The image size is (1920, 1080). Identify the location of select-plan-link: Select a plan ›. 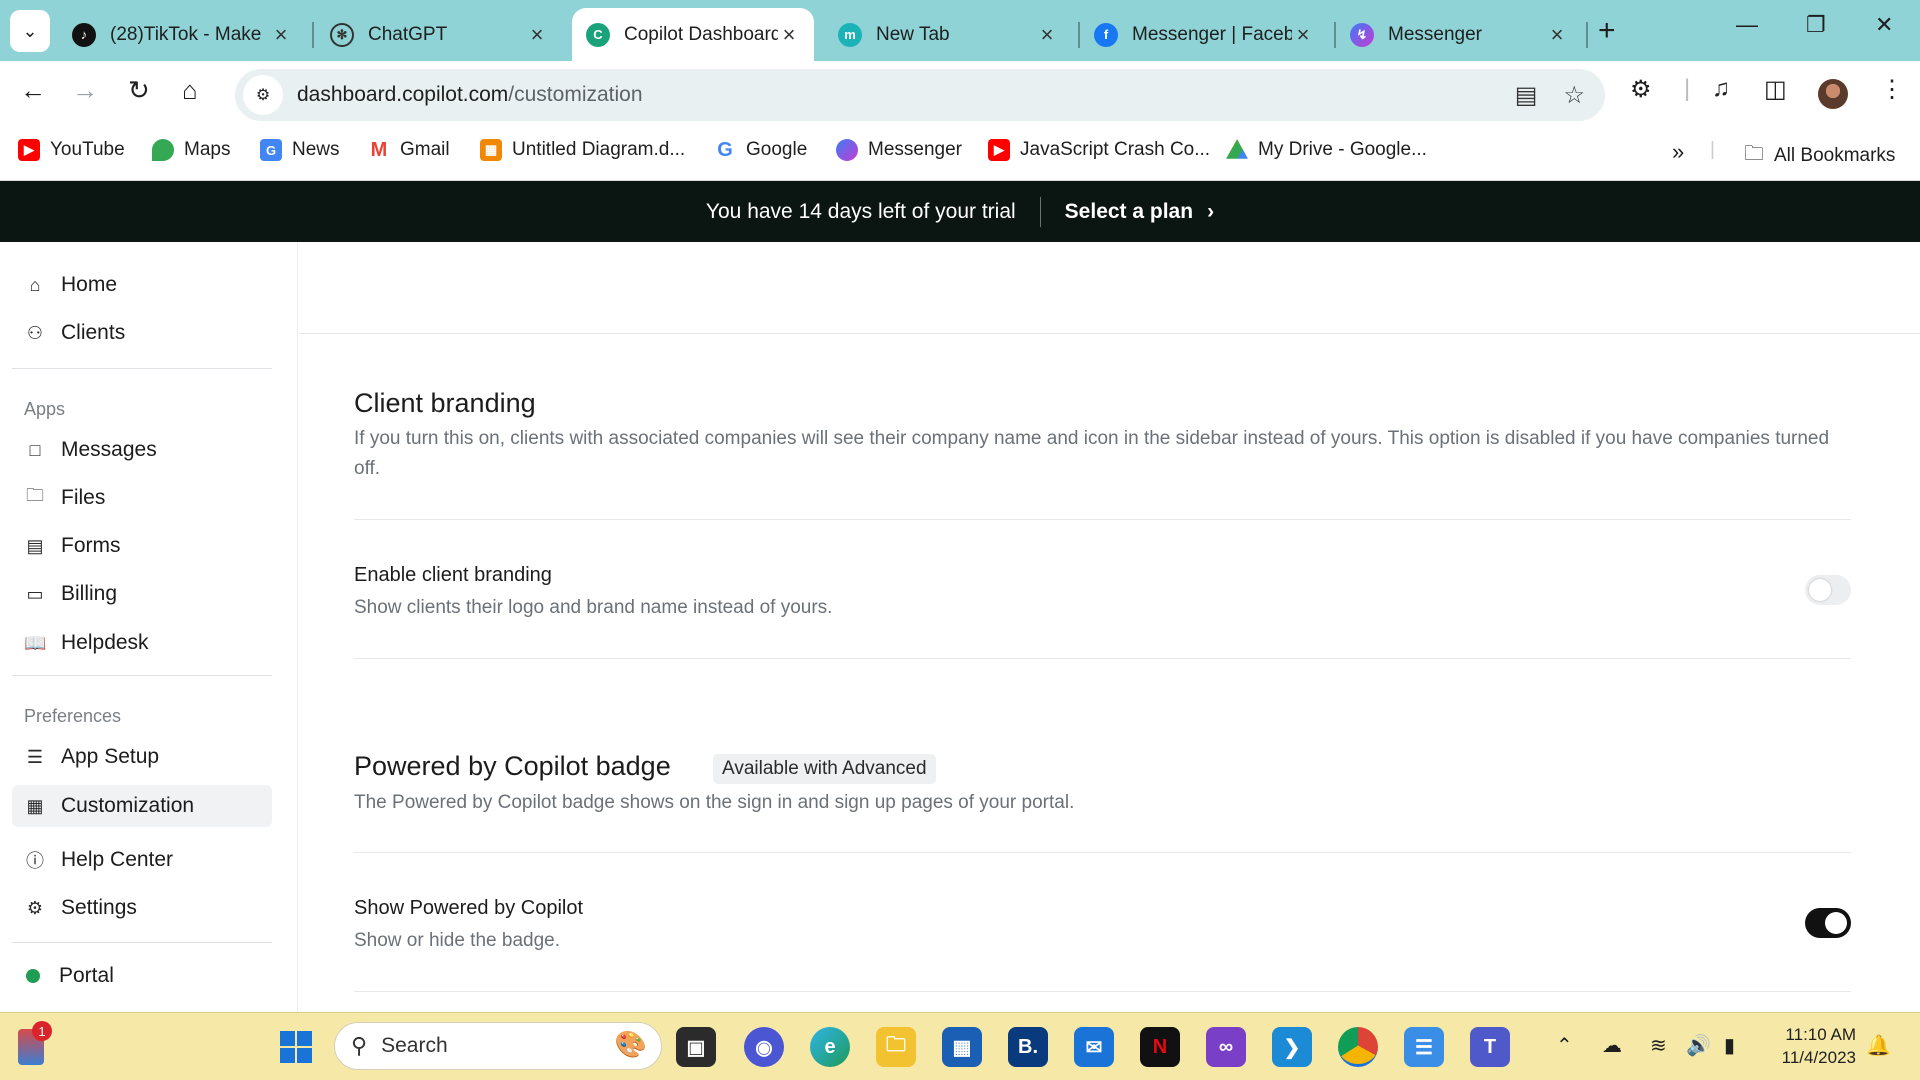
(1139, 212).